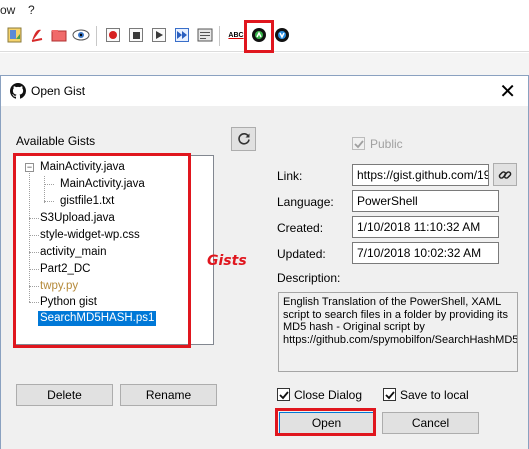  I want to click on link-icon, so click(505, 174).